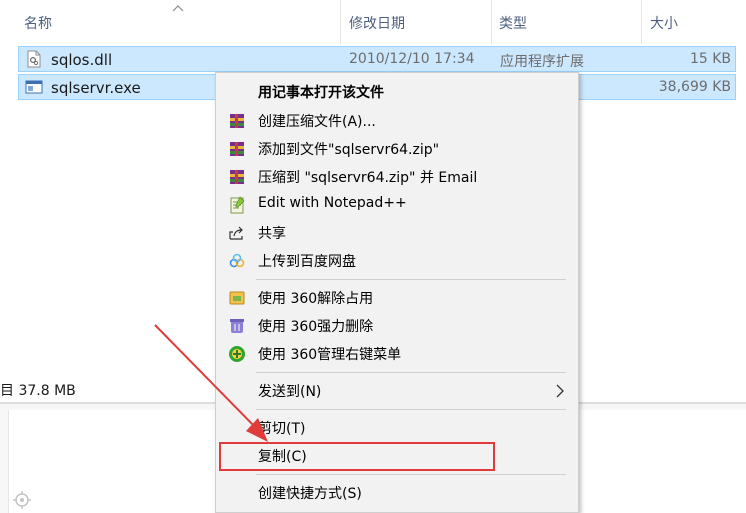  Describe the element at coordinates (237, 326) in the screenshot. I see `360-delete-icon` at that location.